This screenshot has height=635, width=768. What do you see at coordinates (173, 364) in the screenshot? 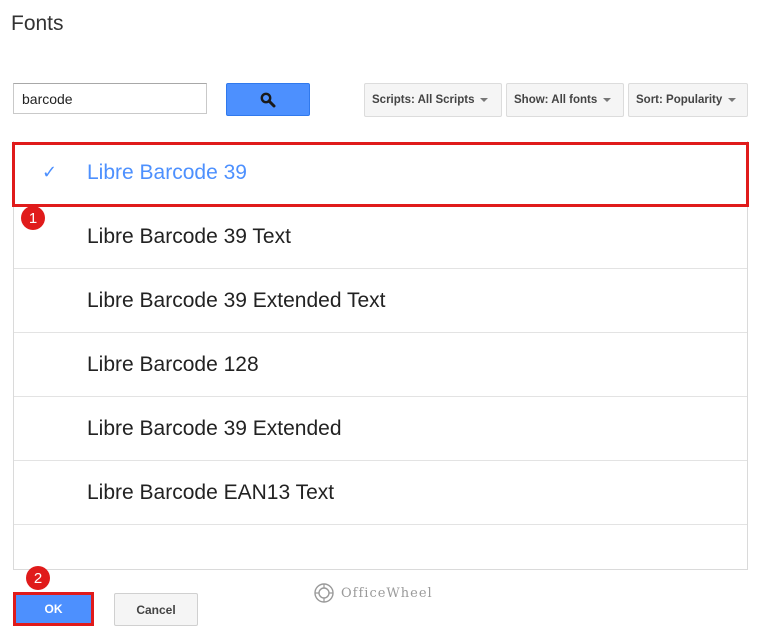
I see `font-name: Libre Barcode 128` at bounding box center [173, 364].